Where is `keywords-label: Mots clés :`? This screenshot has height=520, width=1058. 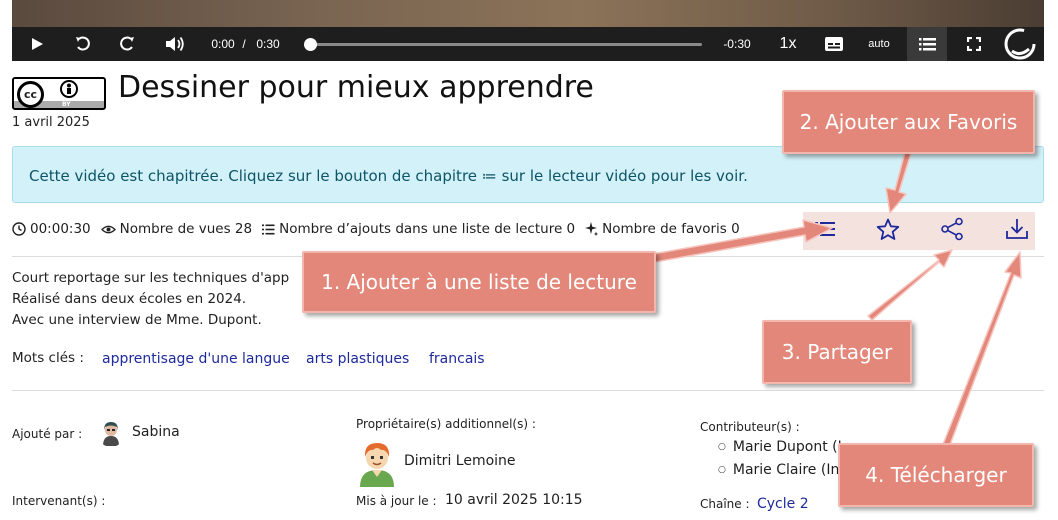
keywords-label: Mots clés : is located at coordinates (48, 358).